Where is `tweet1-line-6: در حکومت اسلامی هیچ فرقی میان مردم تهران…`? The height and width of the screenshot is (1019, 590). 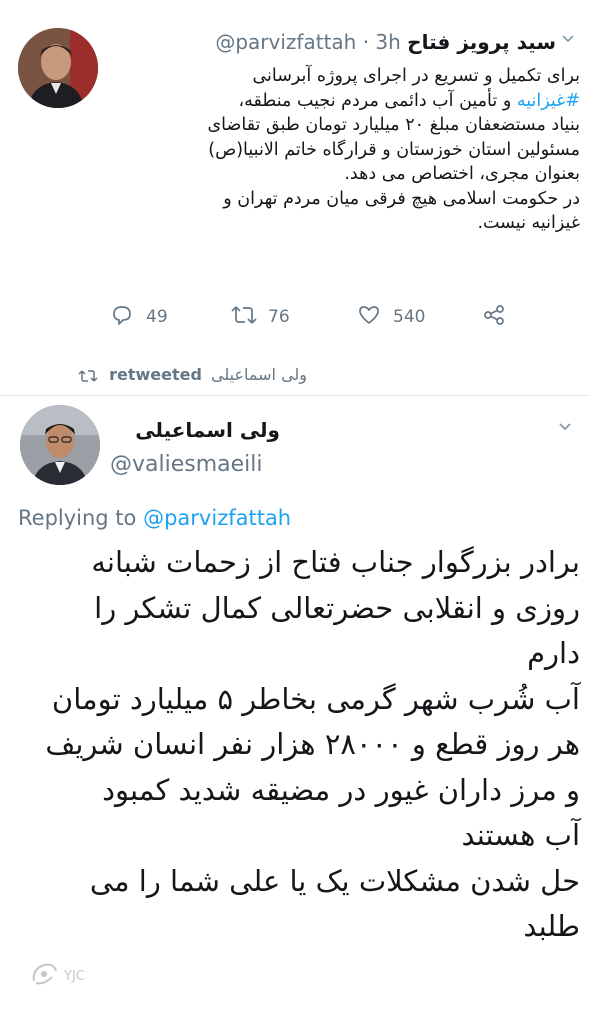
tweet1-line-6: در حکومت اسلامی هیچ فرقی میان مردم تهران… is located at coordinates (401, 198).